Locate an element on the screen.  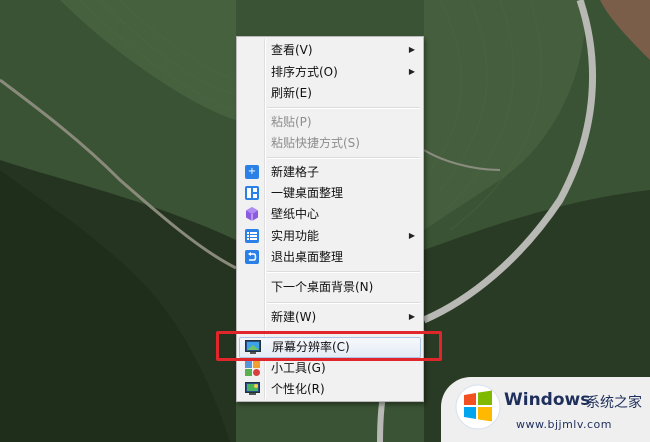
menu-item-label: 排序方式(O) is located at coordinates (304, 72).